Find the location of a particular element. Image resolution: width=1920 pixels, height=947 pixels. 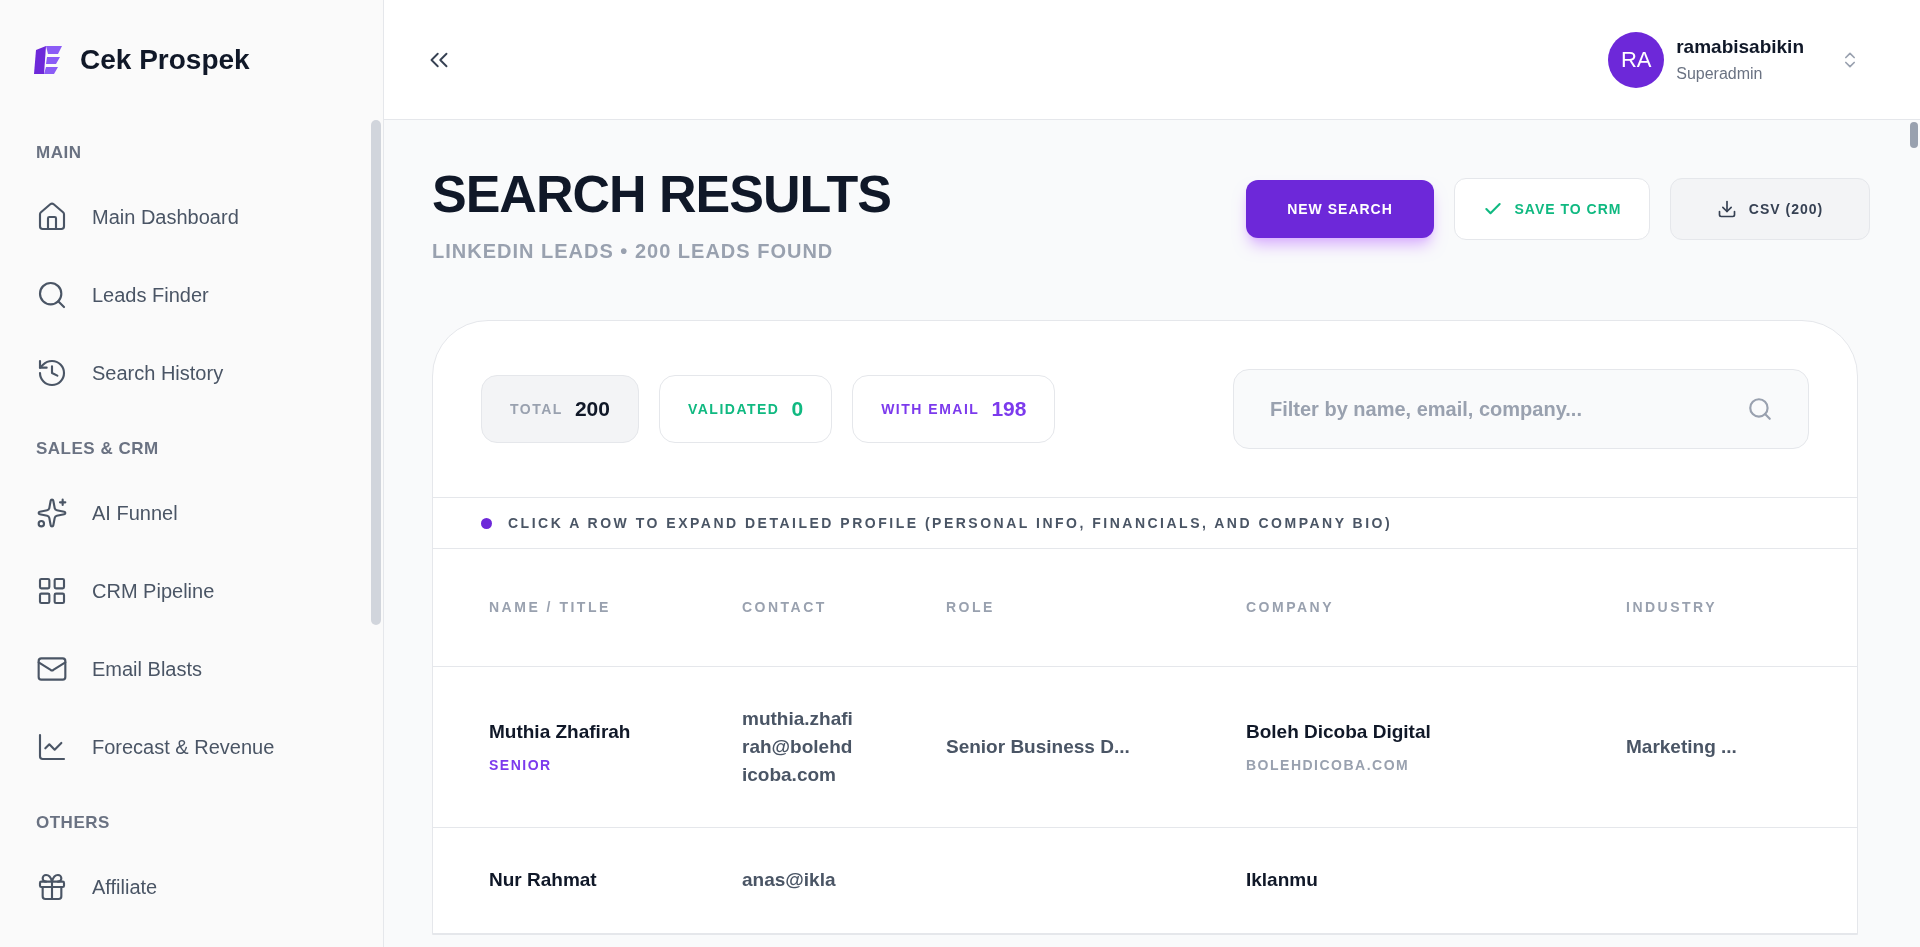

stat-value: 200 is located at coordinates (592, 409).